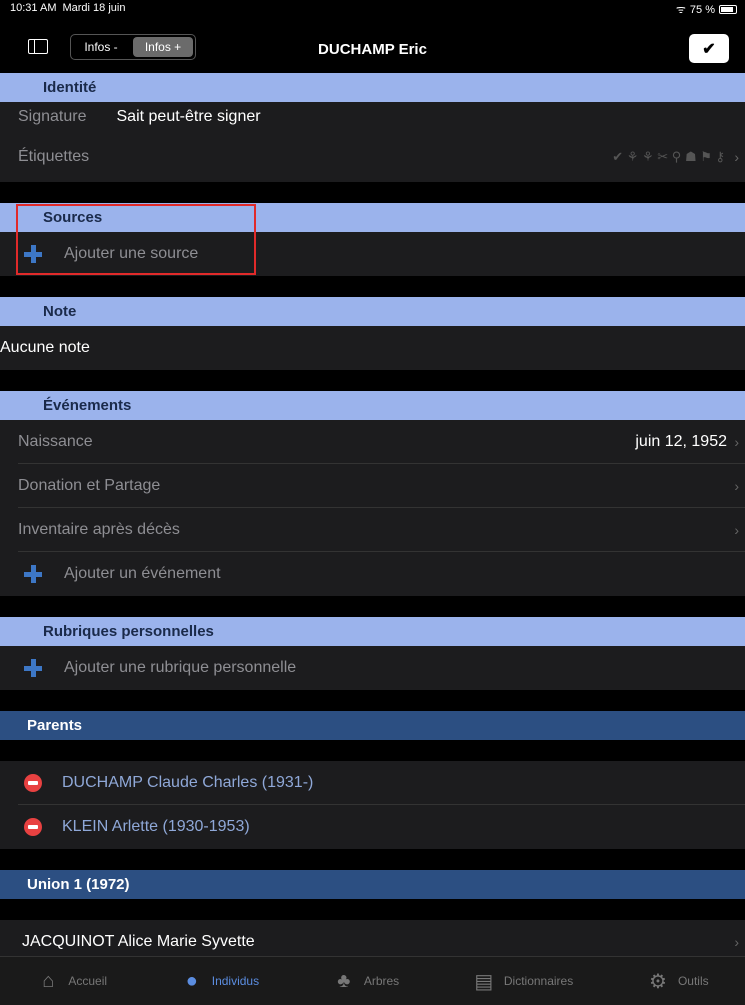 This screenshot has width=745, height=1005. Describe the element at coordinates (693, 981) in the screenshot. I see `tab-label: Outils` at that location.